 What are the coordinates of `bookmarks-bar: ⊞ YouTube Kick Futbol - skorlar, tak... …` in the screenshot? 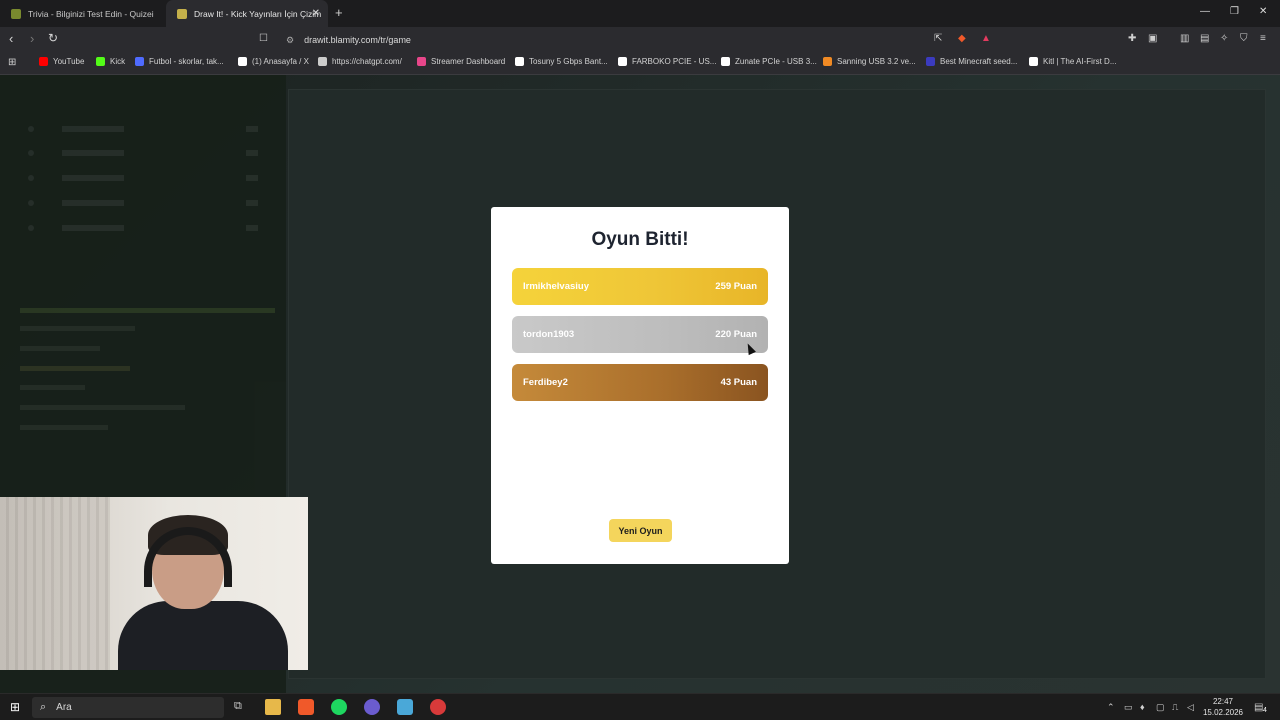 It's located at (640, 64).